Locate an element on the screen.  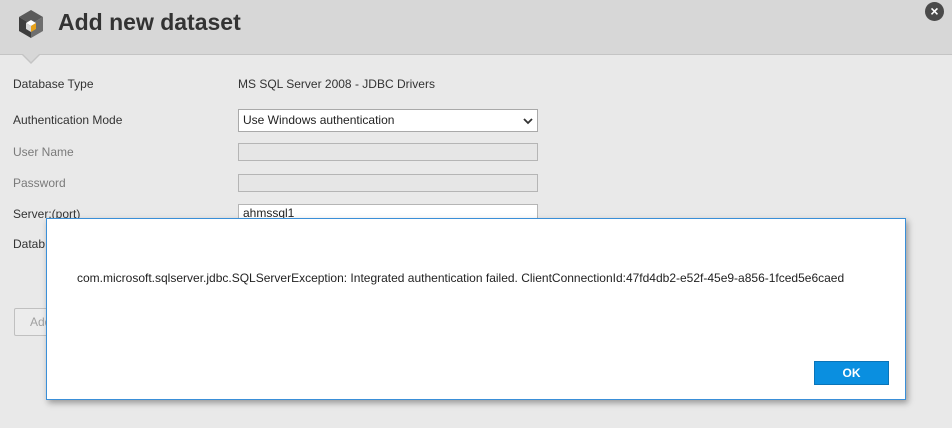
header-pointer is located at coordinates (31, 57).